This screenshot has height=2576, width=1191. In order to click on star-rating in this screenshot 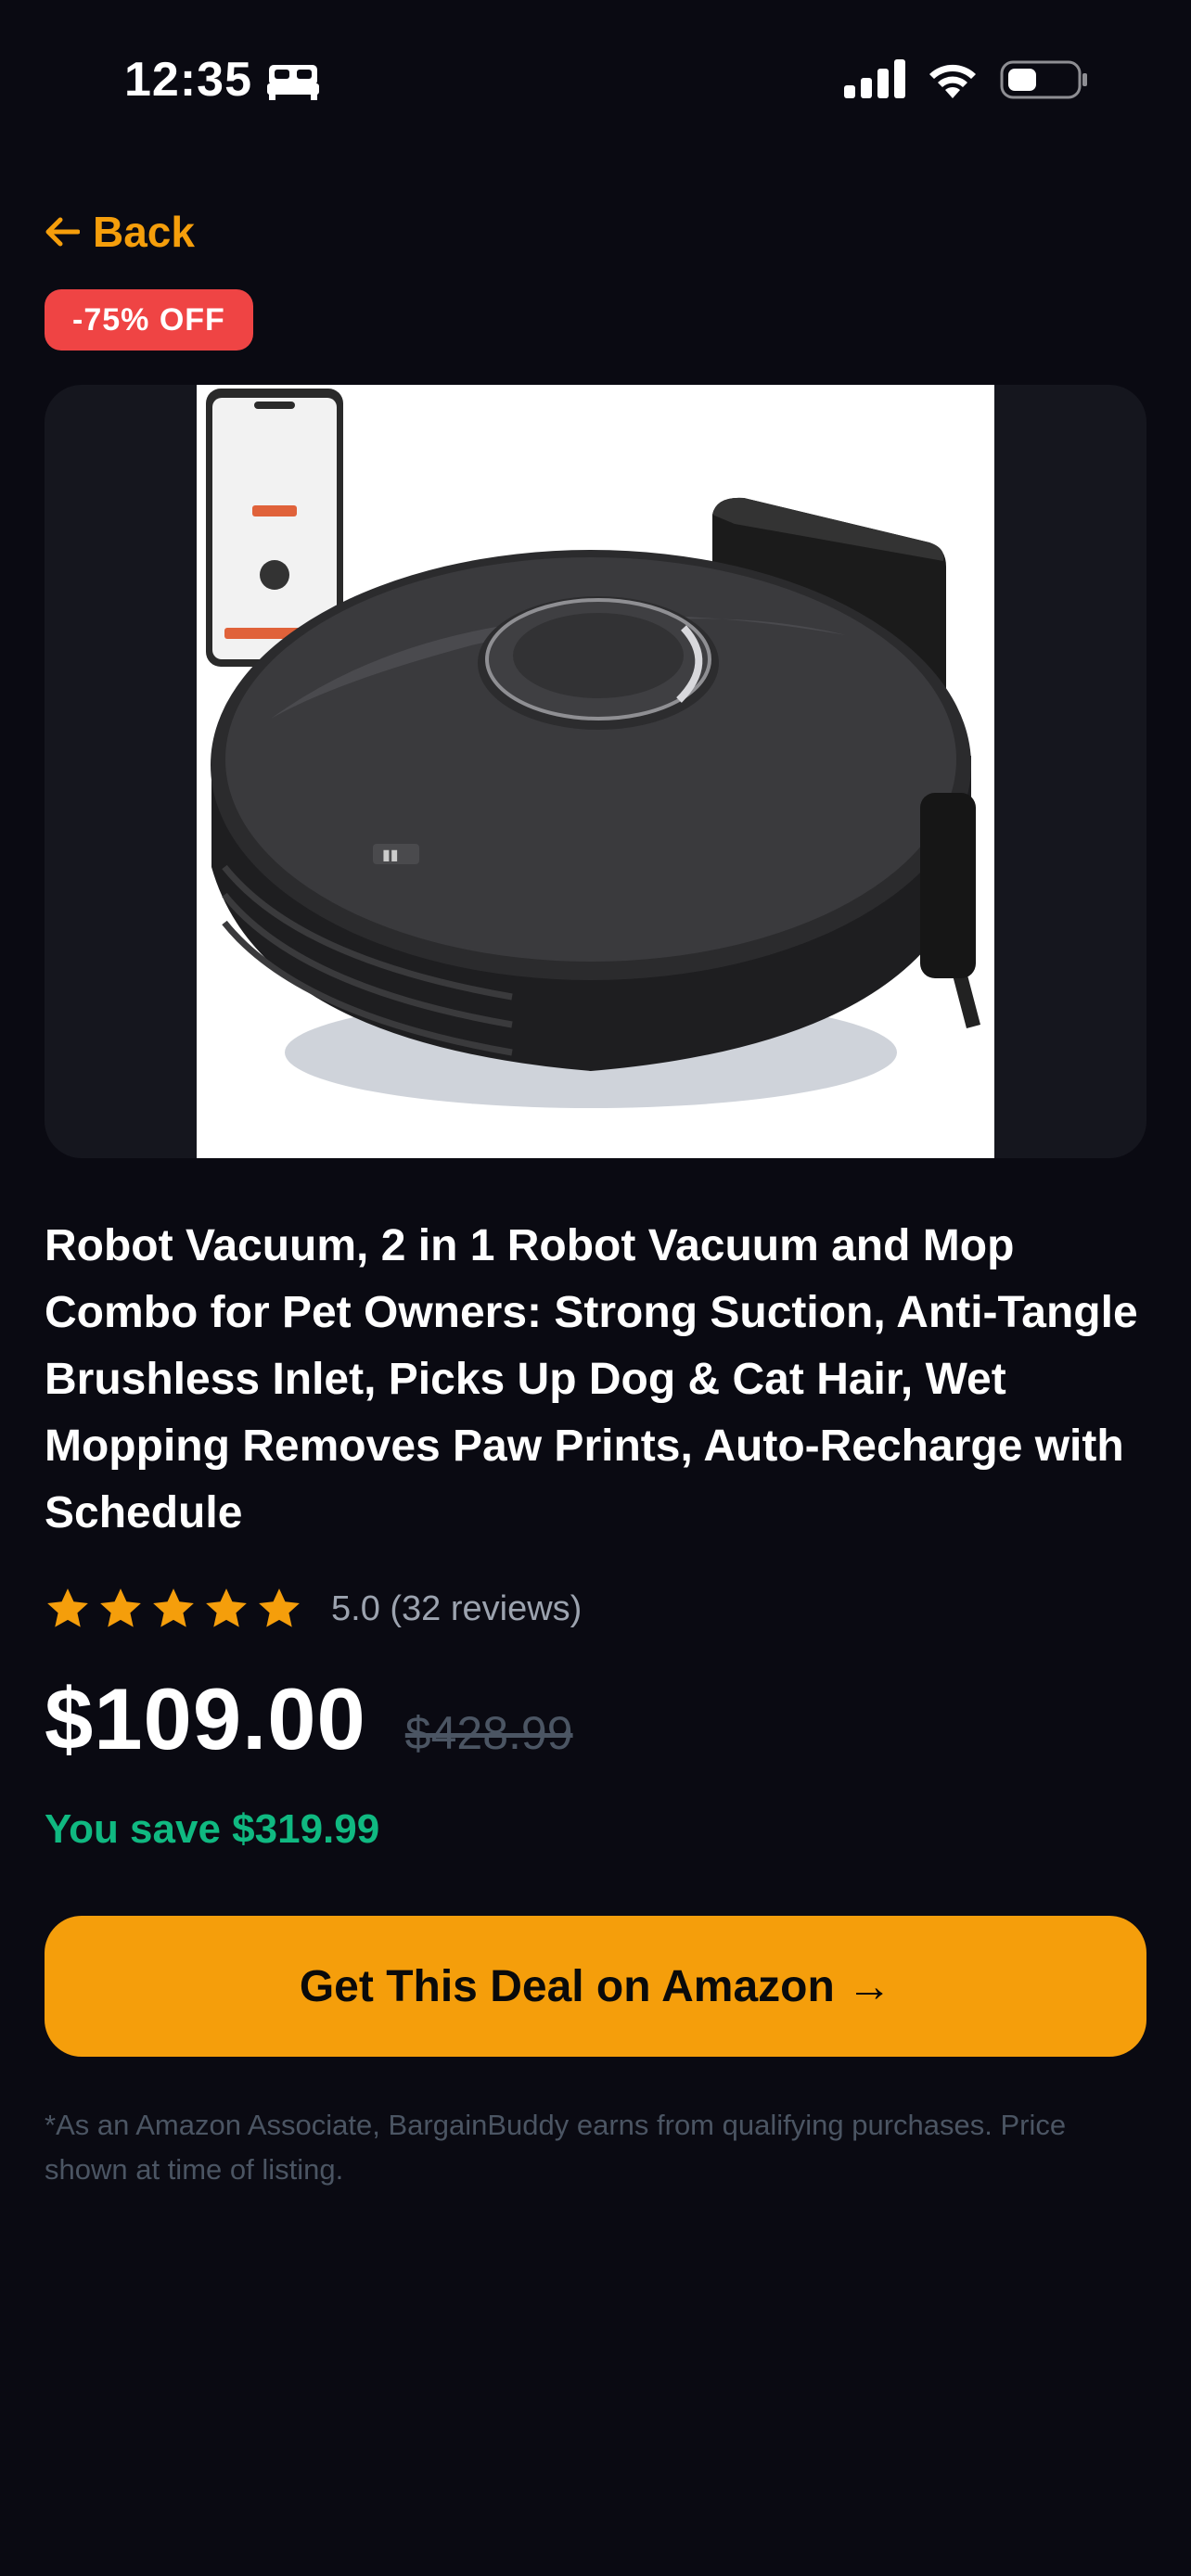, I will do `click(177, 1609)`.